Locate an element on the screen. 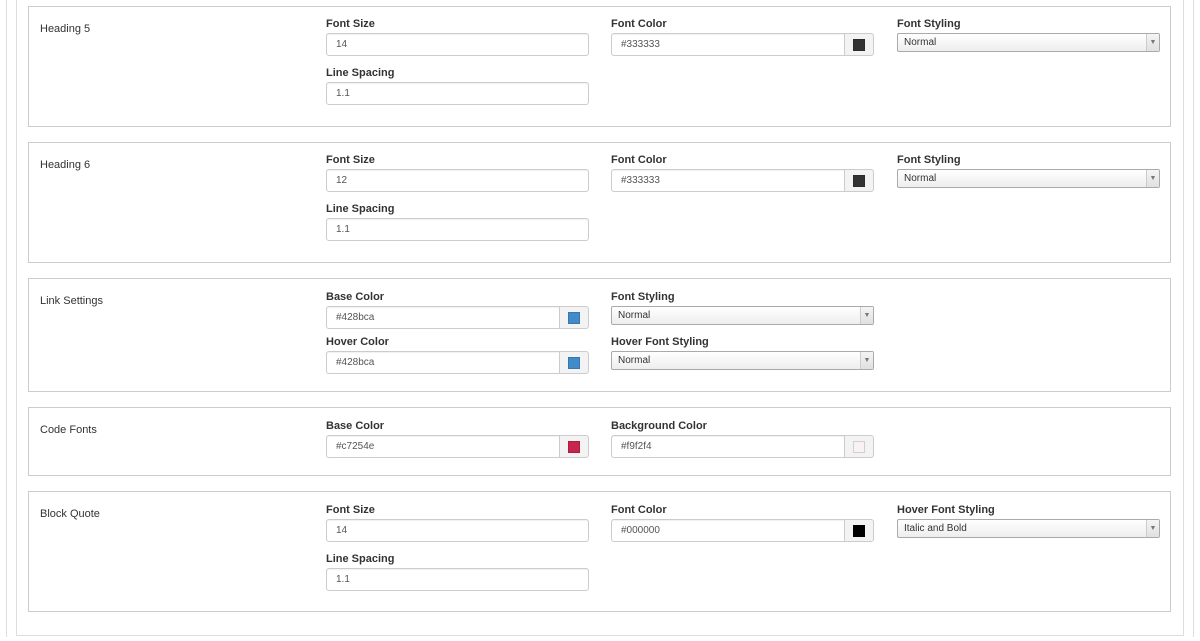  field-label: Background Color is located at coordinates (659, 426).